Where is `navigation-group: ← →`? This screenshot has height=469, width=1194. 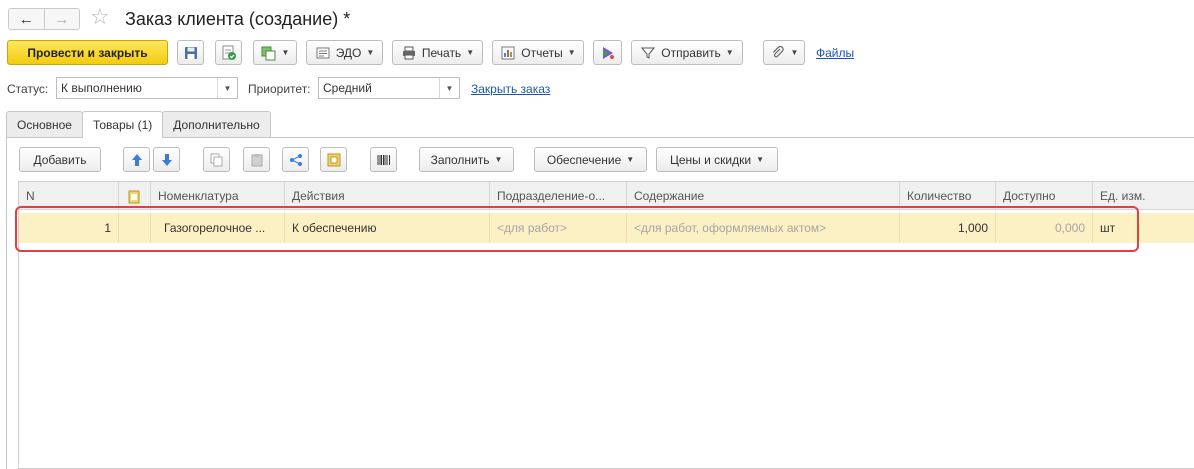
navigation-group: ← → is located at coordinates (44, 19).